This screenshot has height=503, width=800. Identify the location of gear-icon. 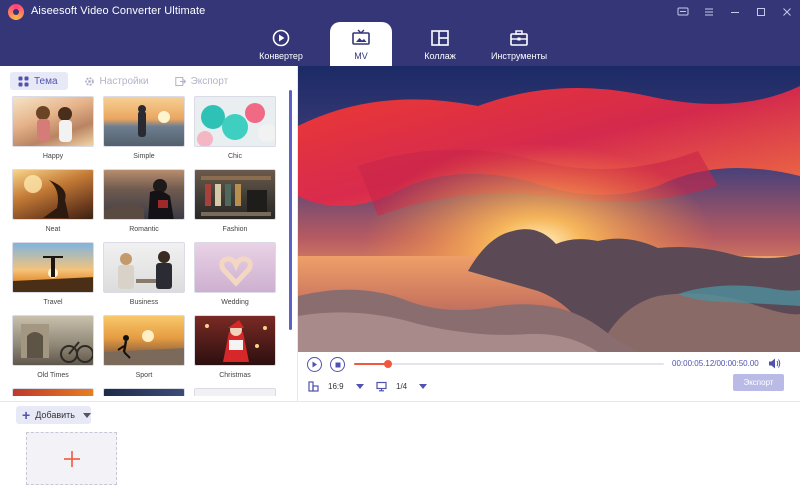
(89, 81).